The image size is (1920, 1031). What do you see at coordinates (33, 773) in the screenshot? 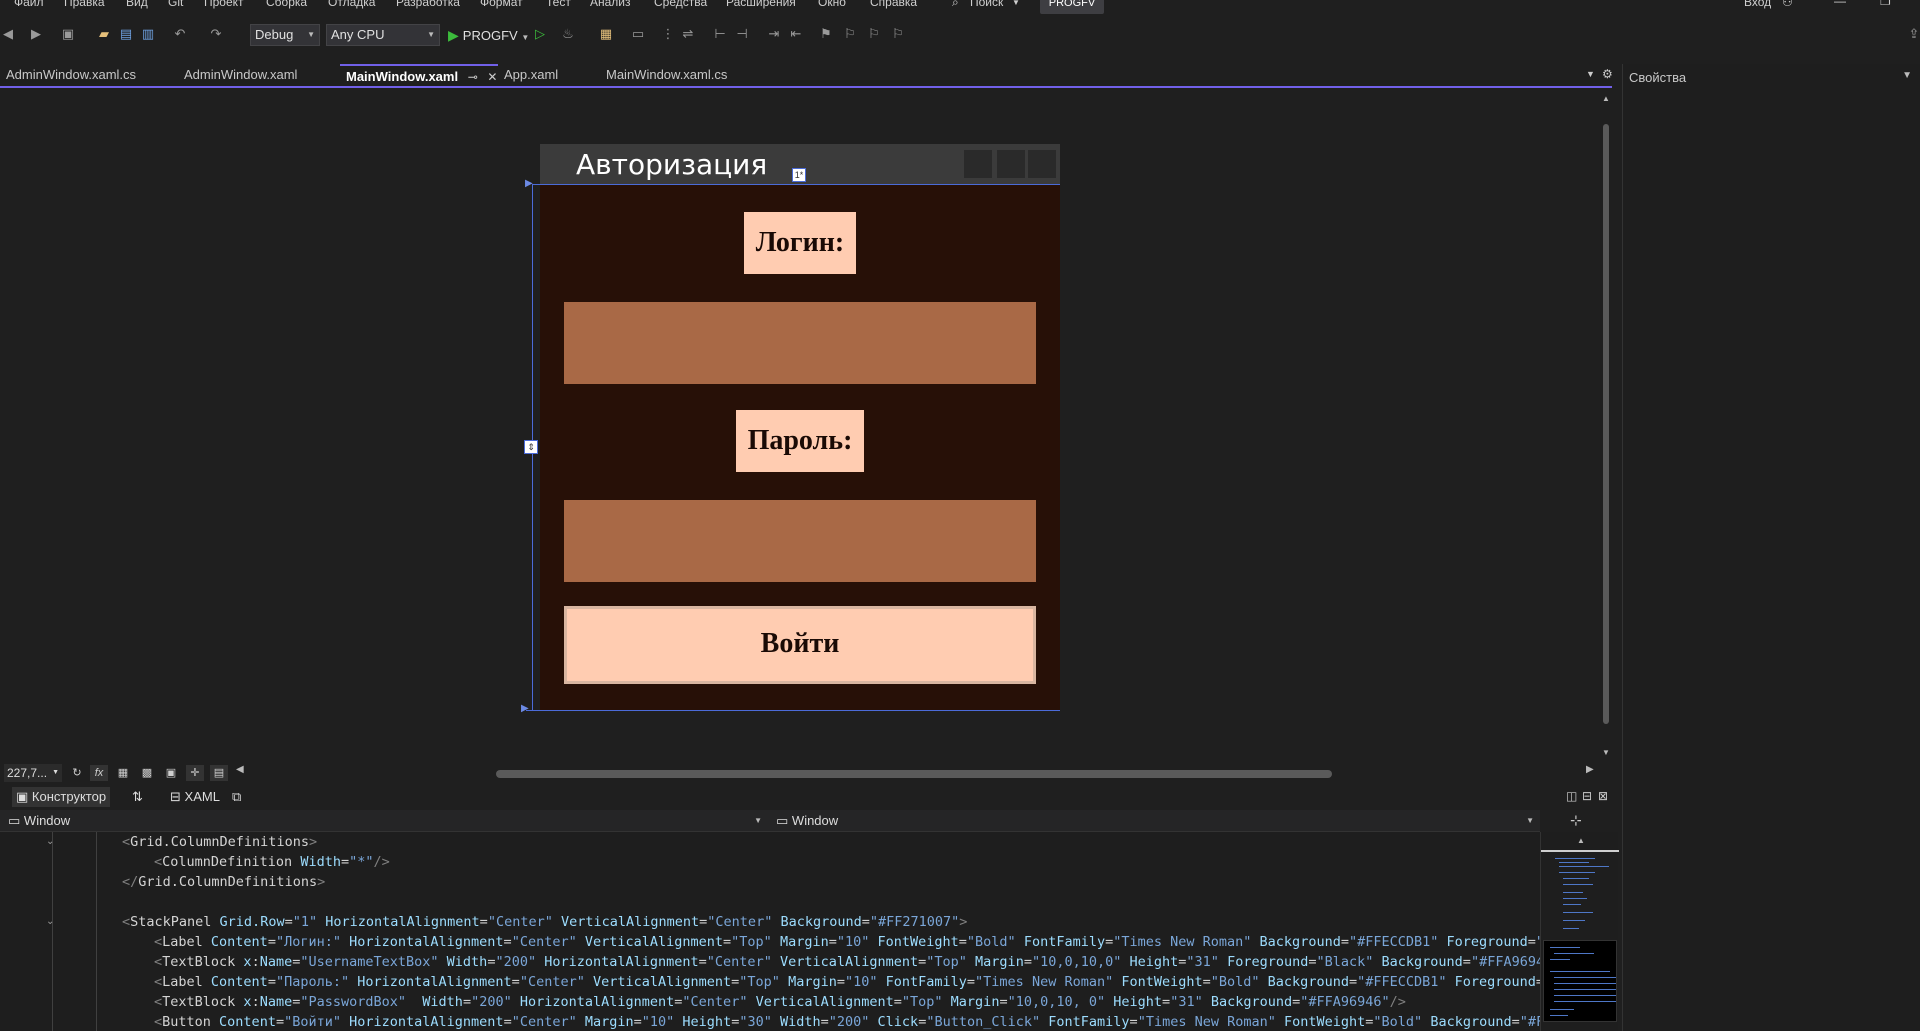
I see `zoom-select: 227,7... ▼` at bounding box center [33, 773].